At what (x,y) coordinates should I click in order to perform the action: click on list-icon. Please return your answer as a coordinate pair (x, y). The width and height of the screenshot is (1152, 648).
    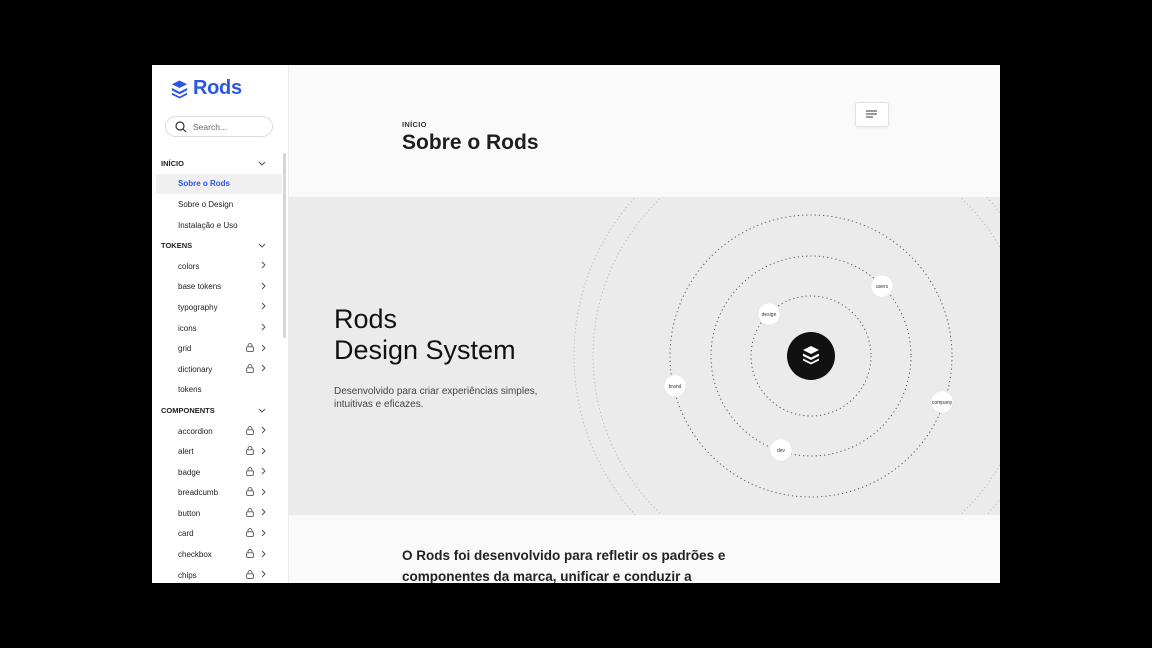
    Looking at the image, I should click on (871, 114).